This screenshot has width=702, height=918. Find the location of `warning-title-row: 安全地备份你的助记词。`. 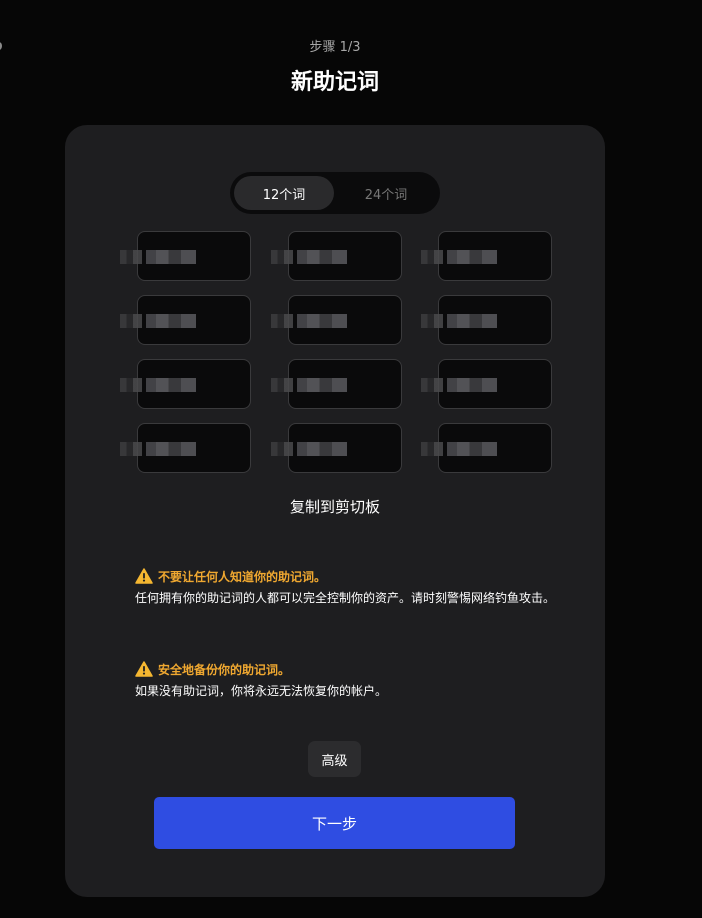

warning-title-row: 安全地备份你的助记词。 is located at coordinates (345, 669).